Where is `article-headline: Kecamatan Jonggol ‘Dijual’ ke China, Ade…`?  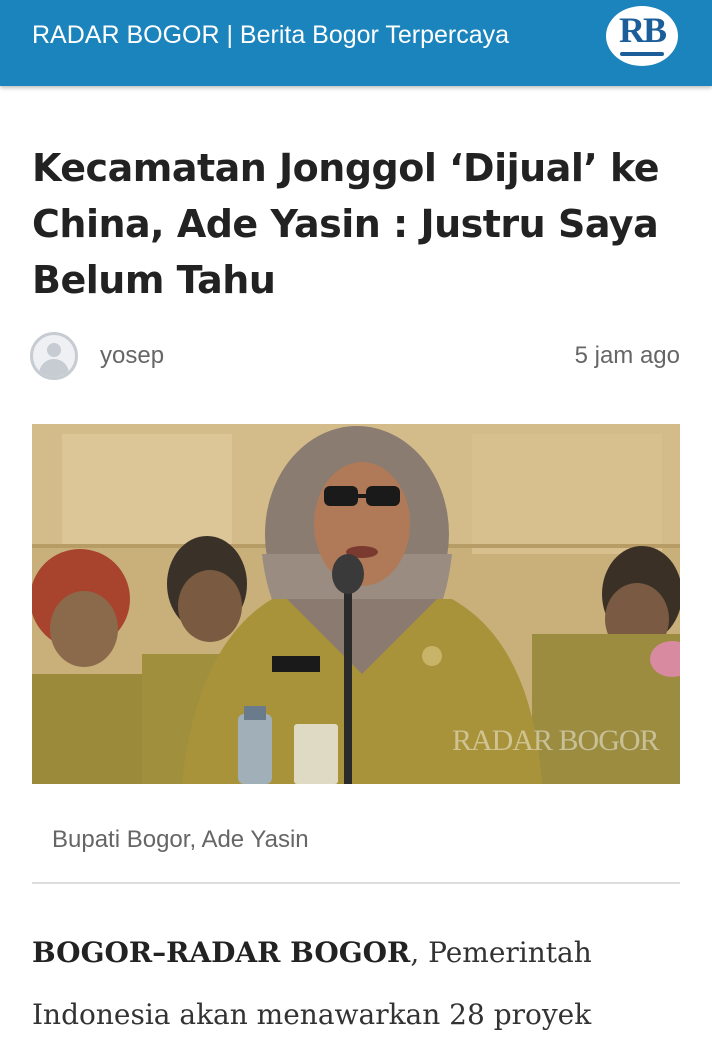
article-headline: Kecamatan Jonggol ‘Dijual’ ke China, Ade… is located at coordinates (346, 224).